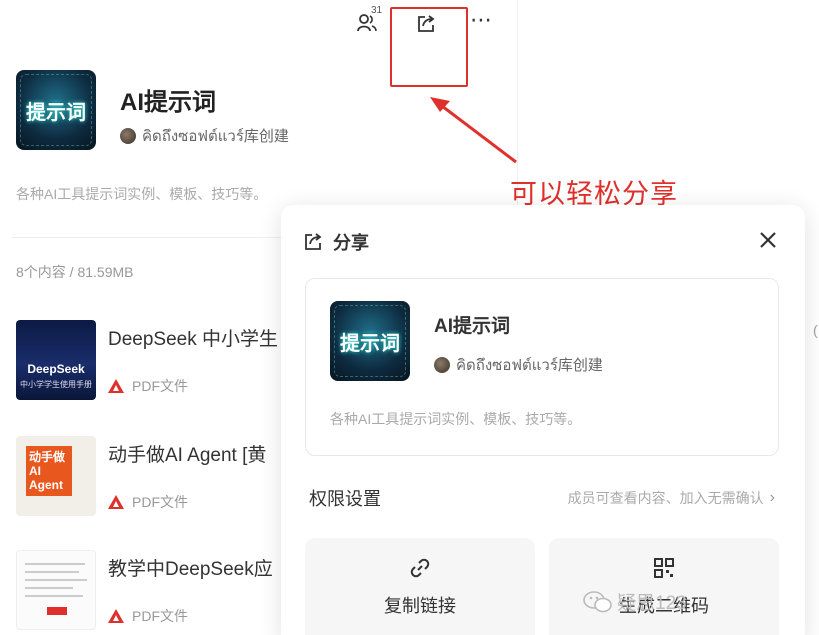  I want to click on permission-setting: 成员可查看内容、加入无需确认 ›, so click(671, 498).